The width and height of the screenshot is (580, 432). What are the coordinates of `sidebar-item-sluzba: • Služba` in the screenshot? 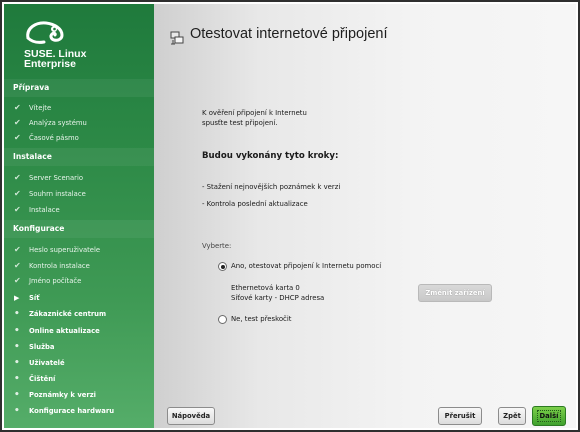 It's located at (34, 347).